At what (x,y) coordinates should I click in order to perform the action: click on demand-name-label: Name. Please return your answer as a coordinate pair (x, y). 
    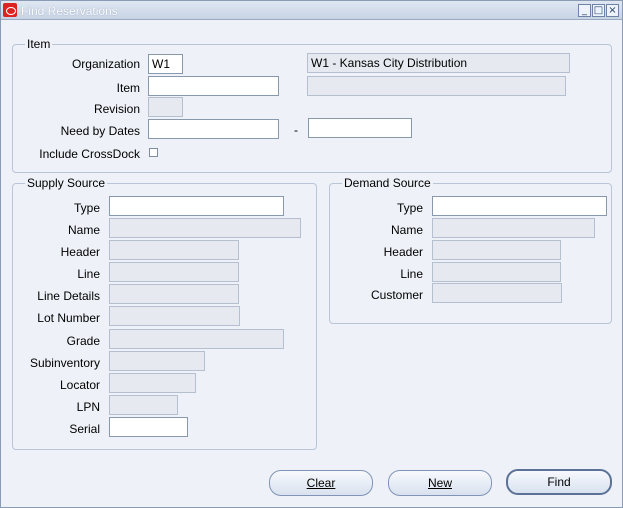
    Looking at the image, I should click on (406, 230).